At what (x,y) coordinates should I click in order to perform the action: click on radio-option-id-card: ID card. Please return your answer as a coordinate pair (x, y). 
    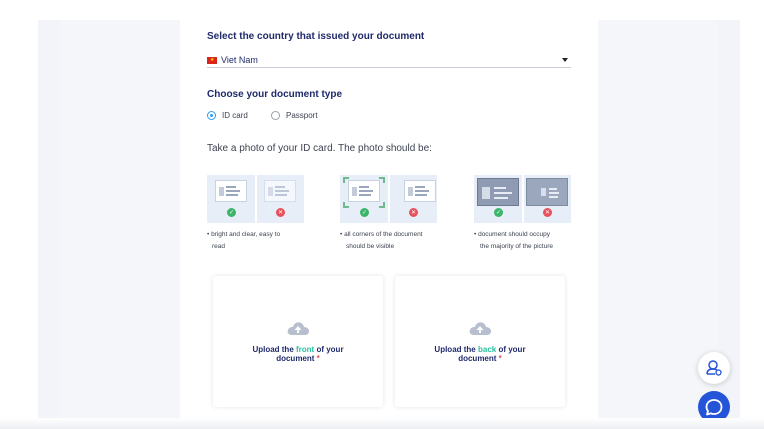
    Looking at the image, I should click on (227, 115).